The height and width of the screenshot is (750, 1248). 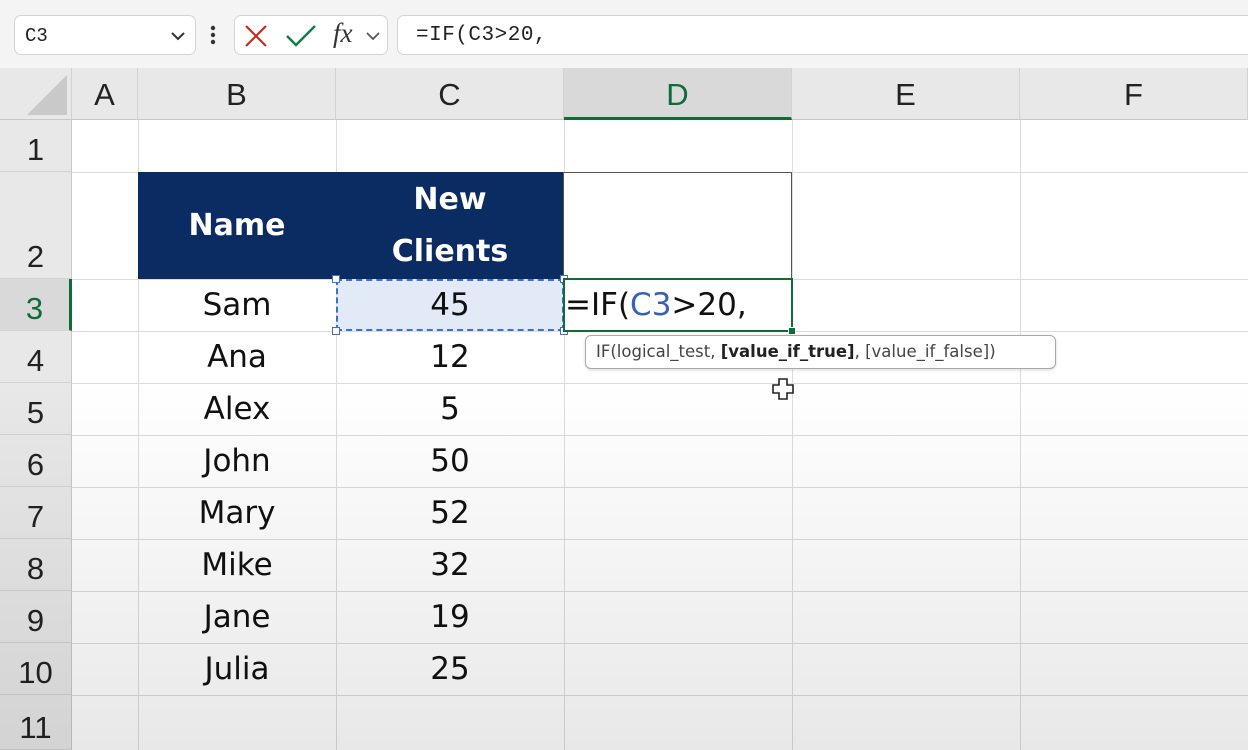 I want to click on formula-reference: C3, so click(x=651, y=305).